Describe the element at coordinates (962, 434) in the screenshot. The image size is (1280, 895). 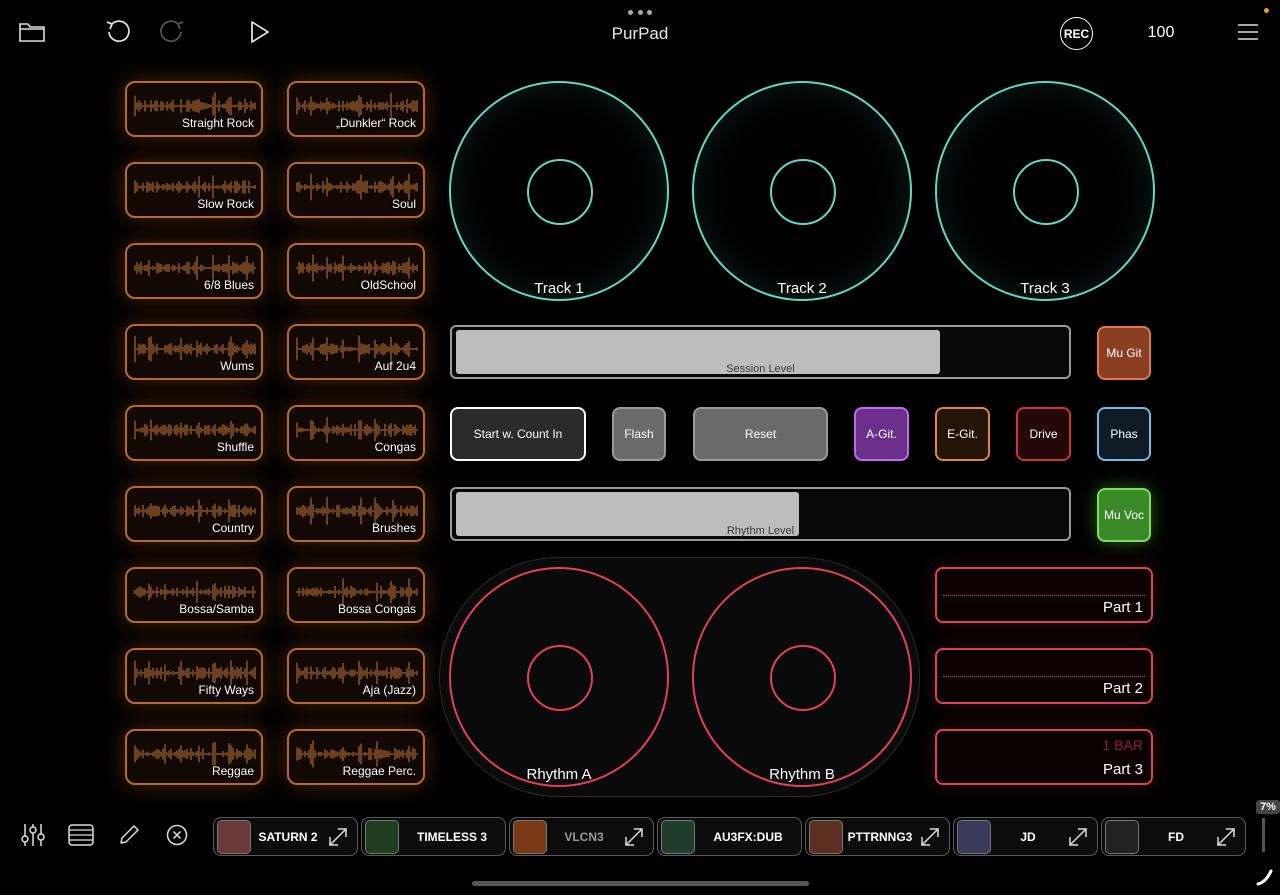
I see `e-git-button: E-Git.` at that location.